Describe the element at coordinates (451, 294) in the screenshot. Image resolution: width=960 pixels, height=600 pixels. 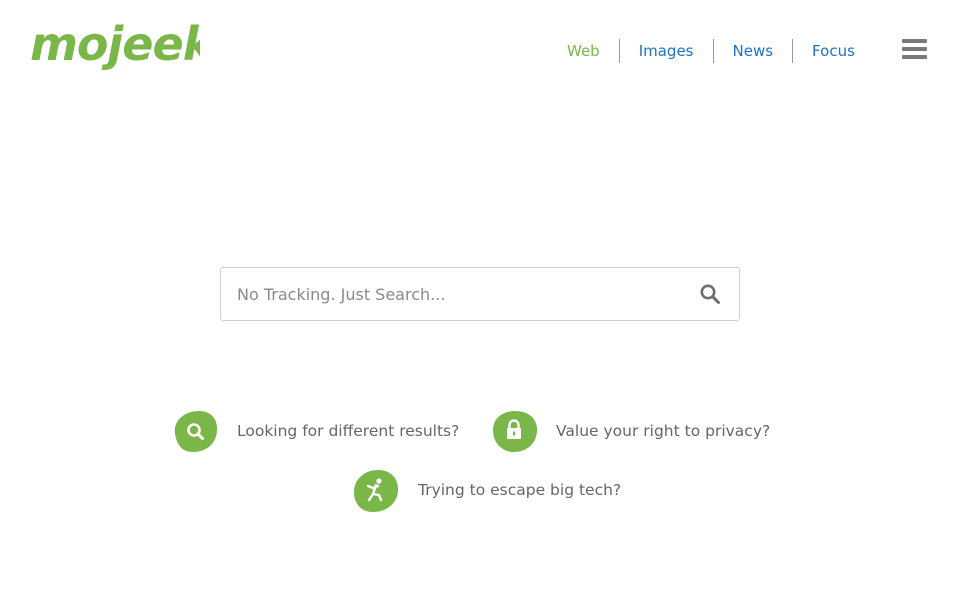
I see `search-input` at that location.